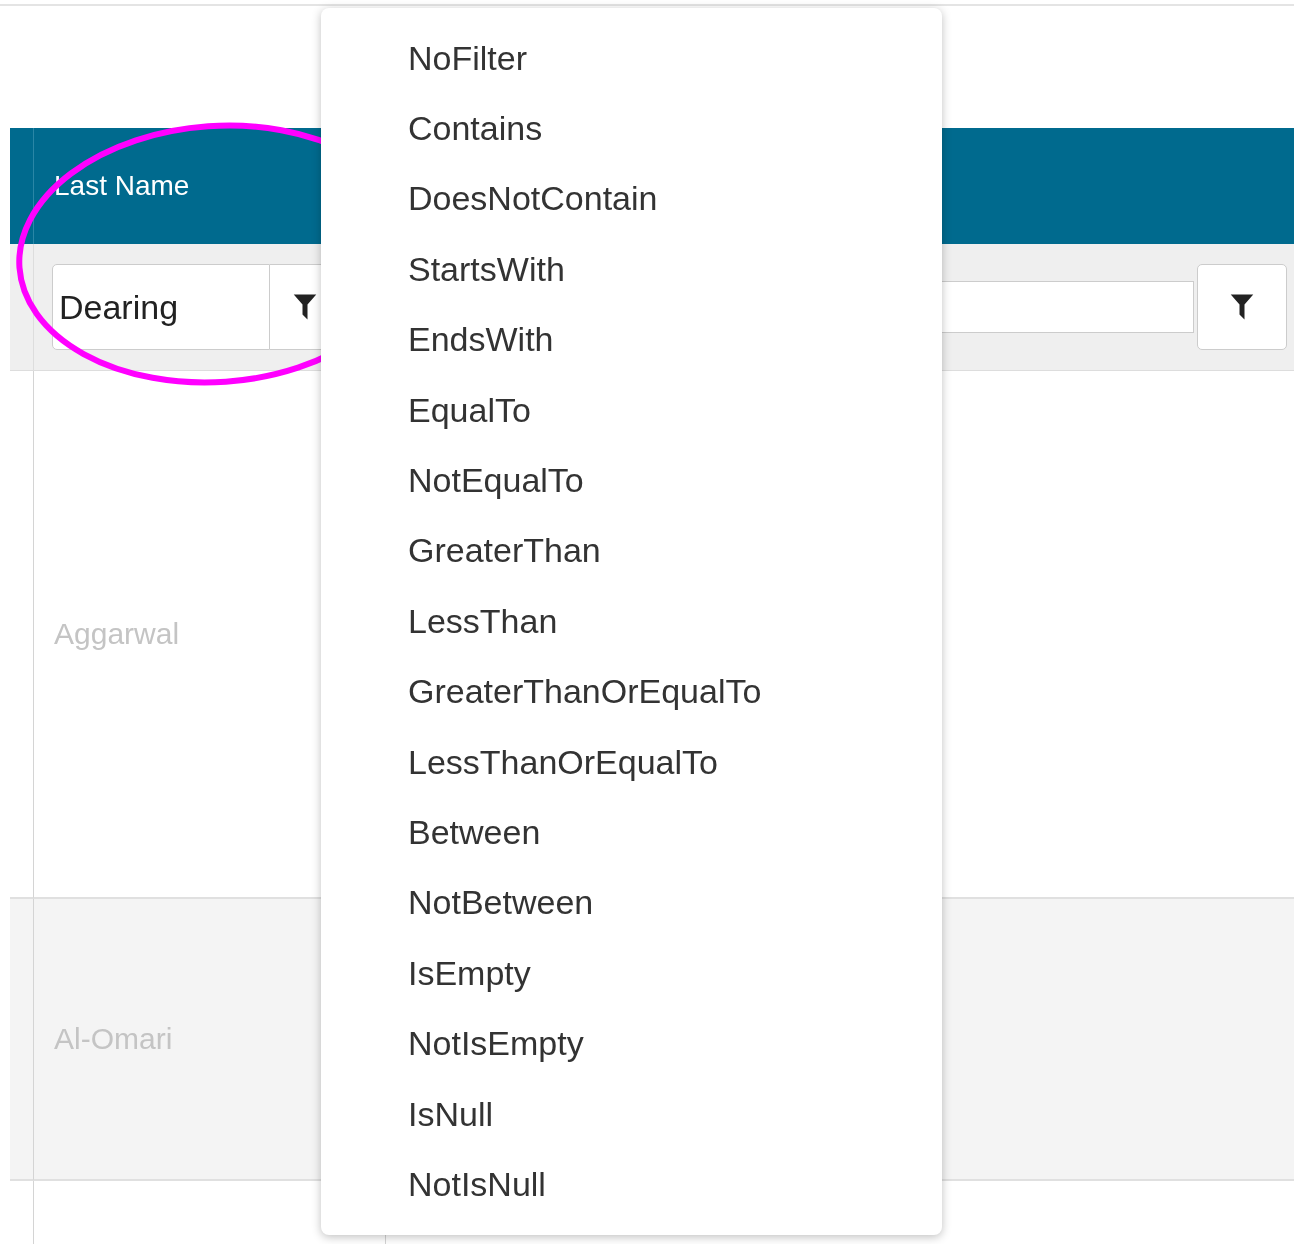  I want to click on filter-icon, so click(1242, 307).